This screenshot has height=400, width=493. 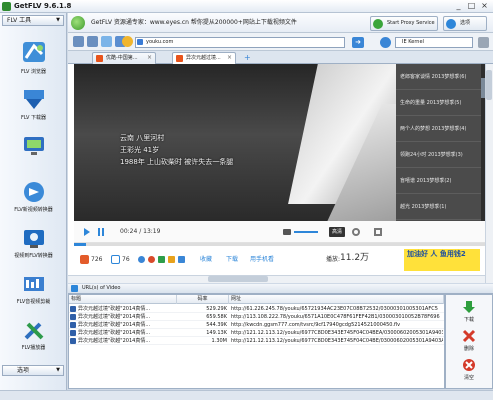 I want to click on browser-globe-icon, so click(x=33, y=52).